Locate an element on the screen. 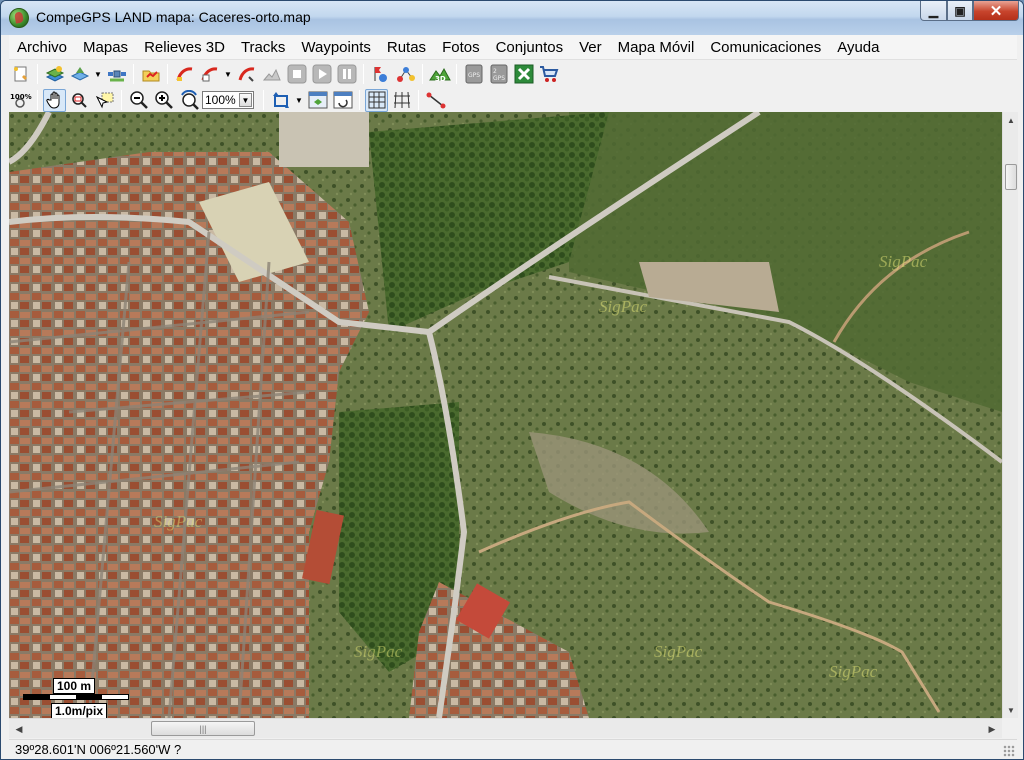 Image resolution: width=1024 pixels, height=760 pixels. menu-waypoints: Waypoints is located at coordinates (335, 47).